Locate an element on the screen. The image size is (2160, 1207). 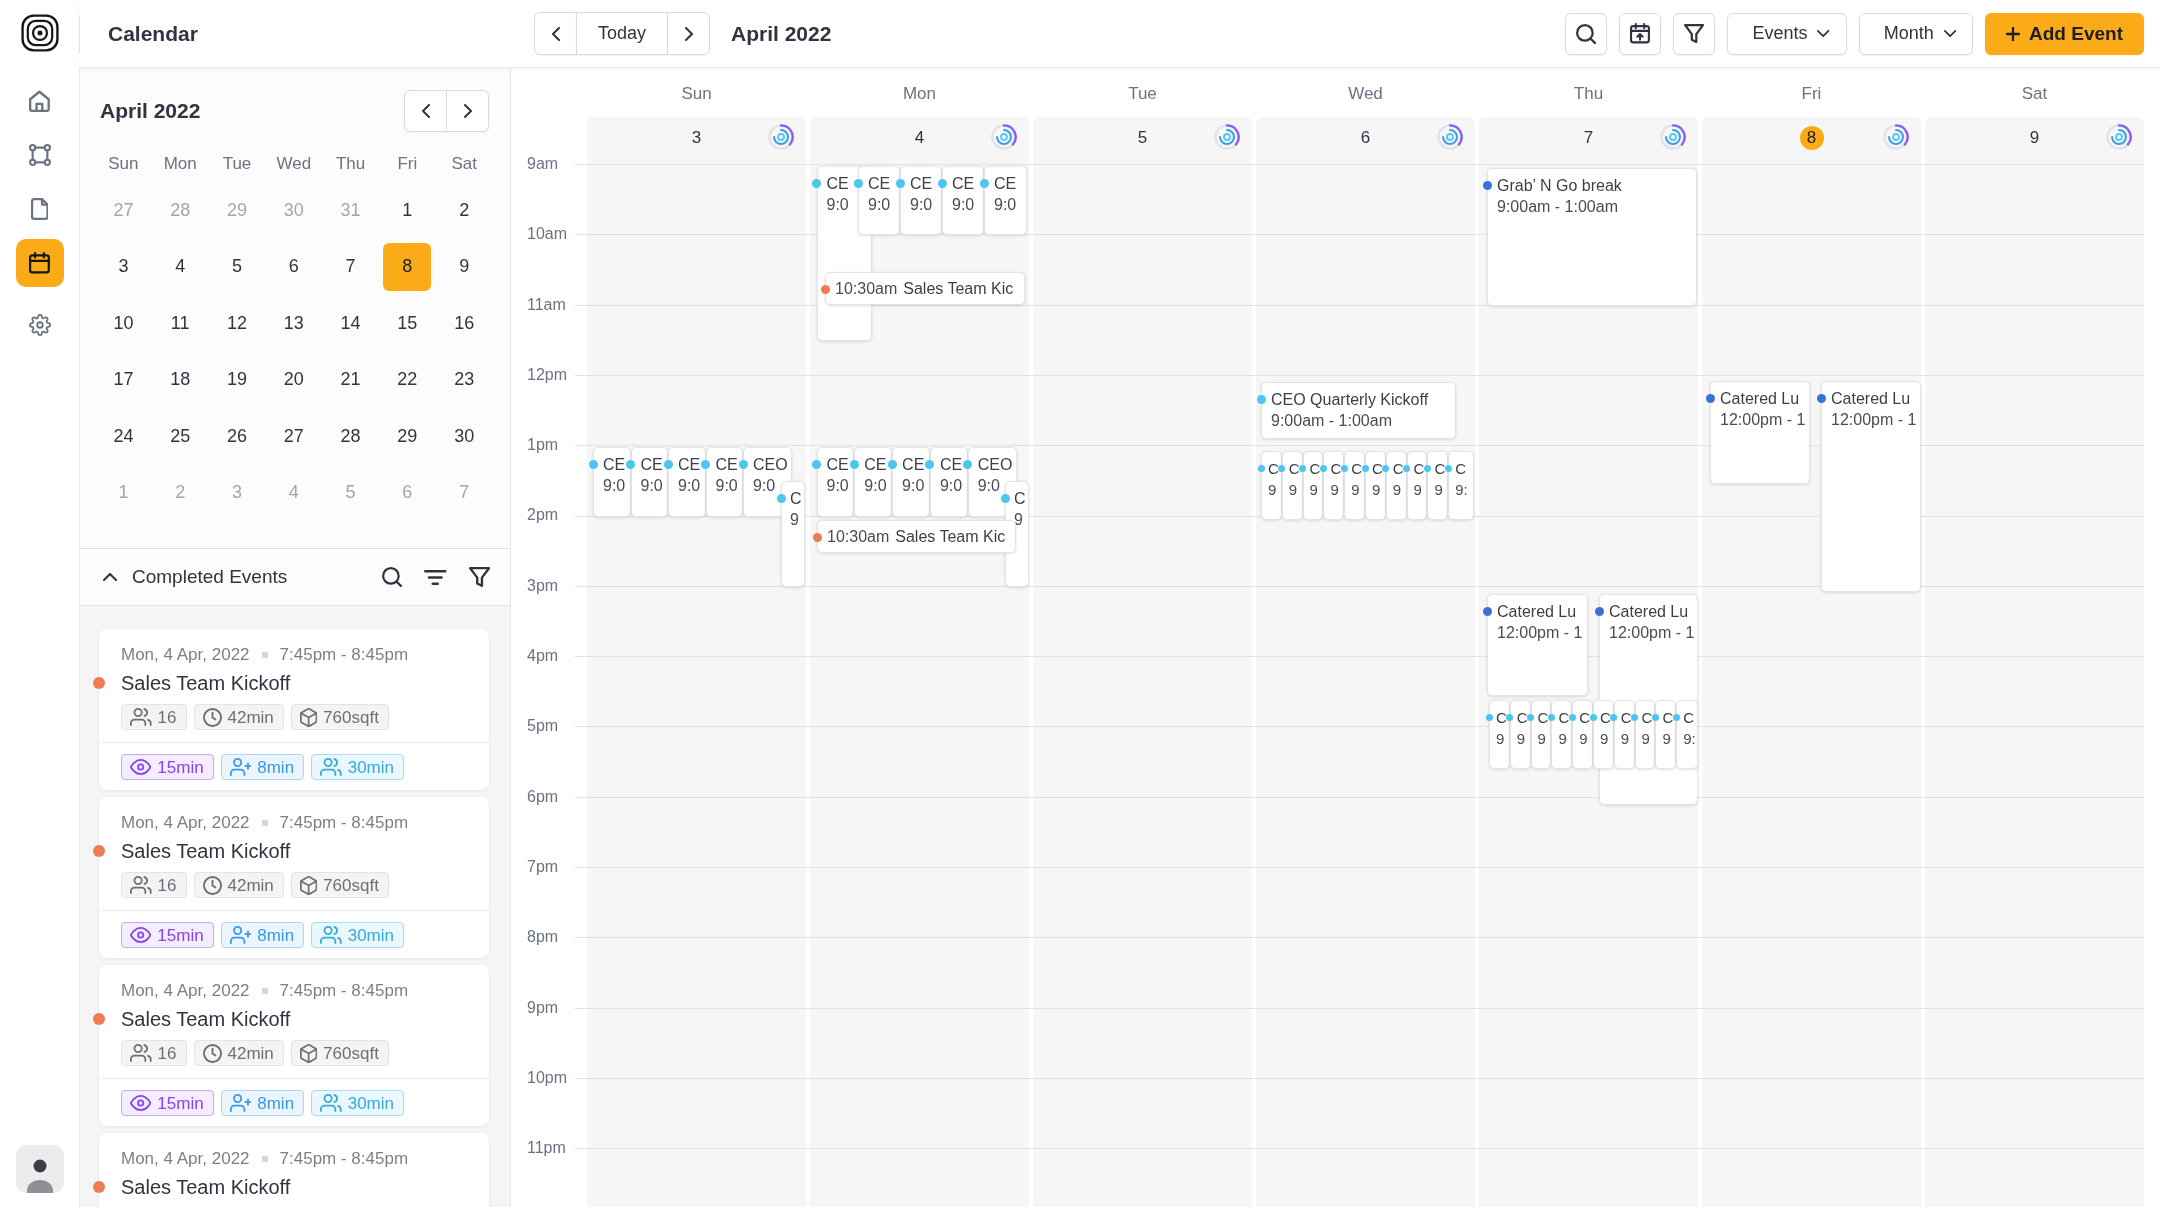
hour-label: 5pm is located at coordinates (543, 726).